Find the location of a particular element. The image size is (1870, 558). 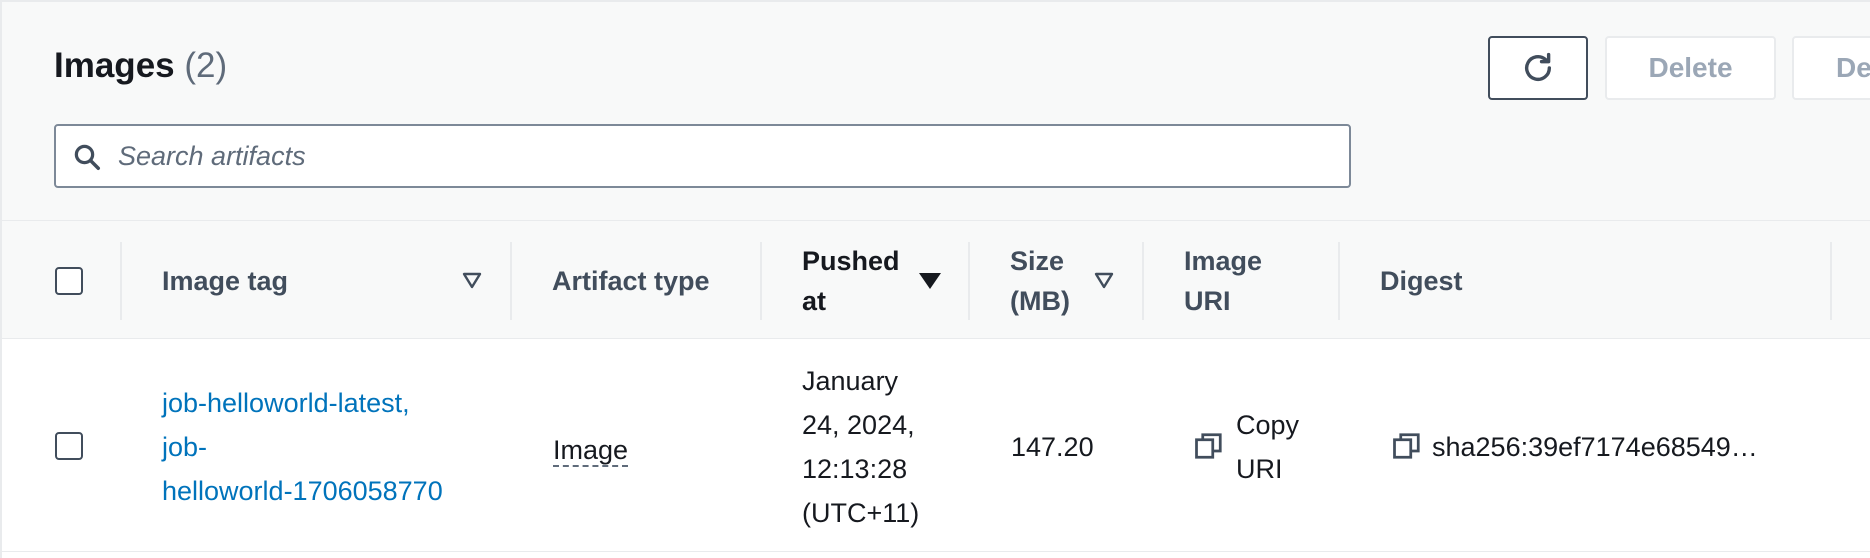

image-uri-label-line1: Image is located at coordinates (1223, 261).